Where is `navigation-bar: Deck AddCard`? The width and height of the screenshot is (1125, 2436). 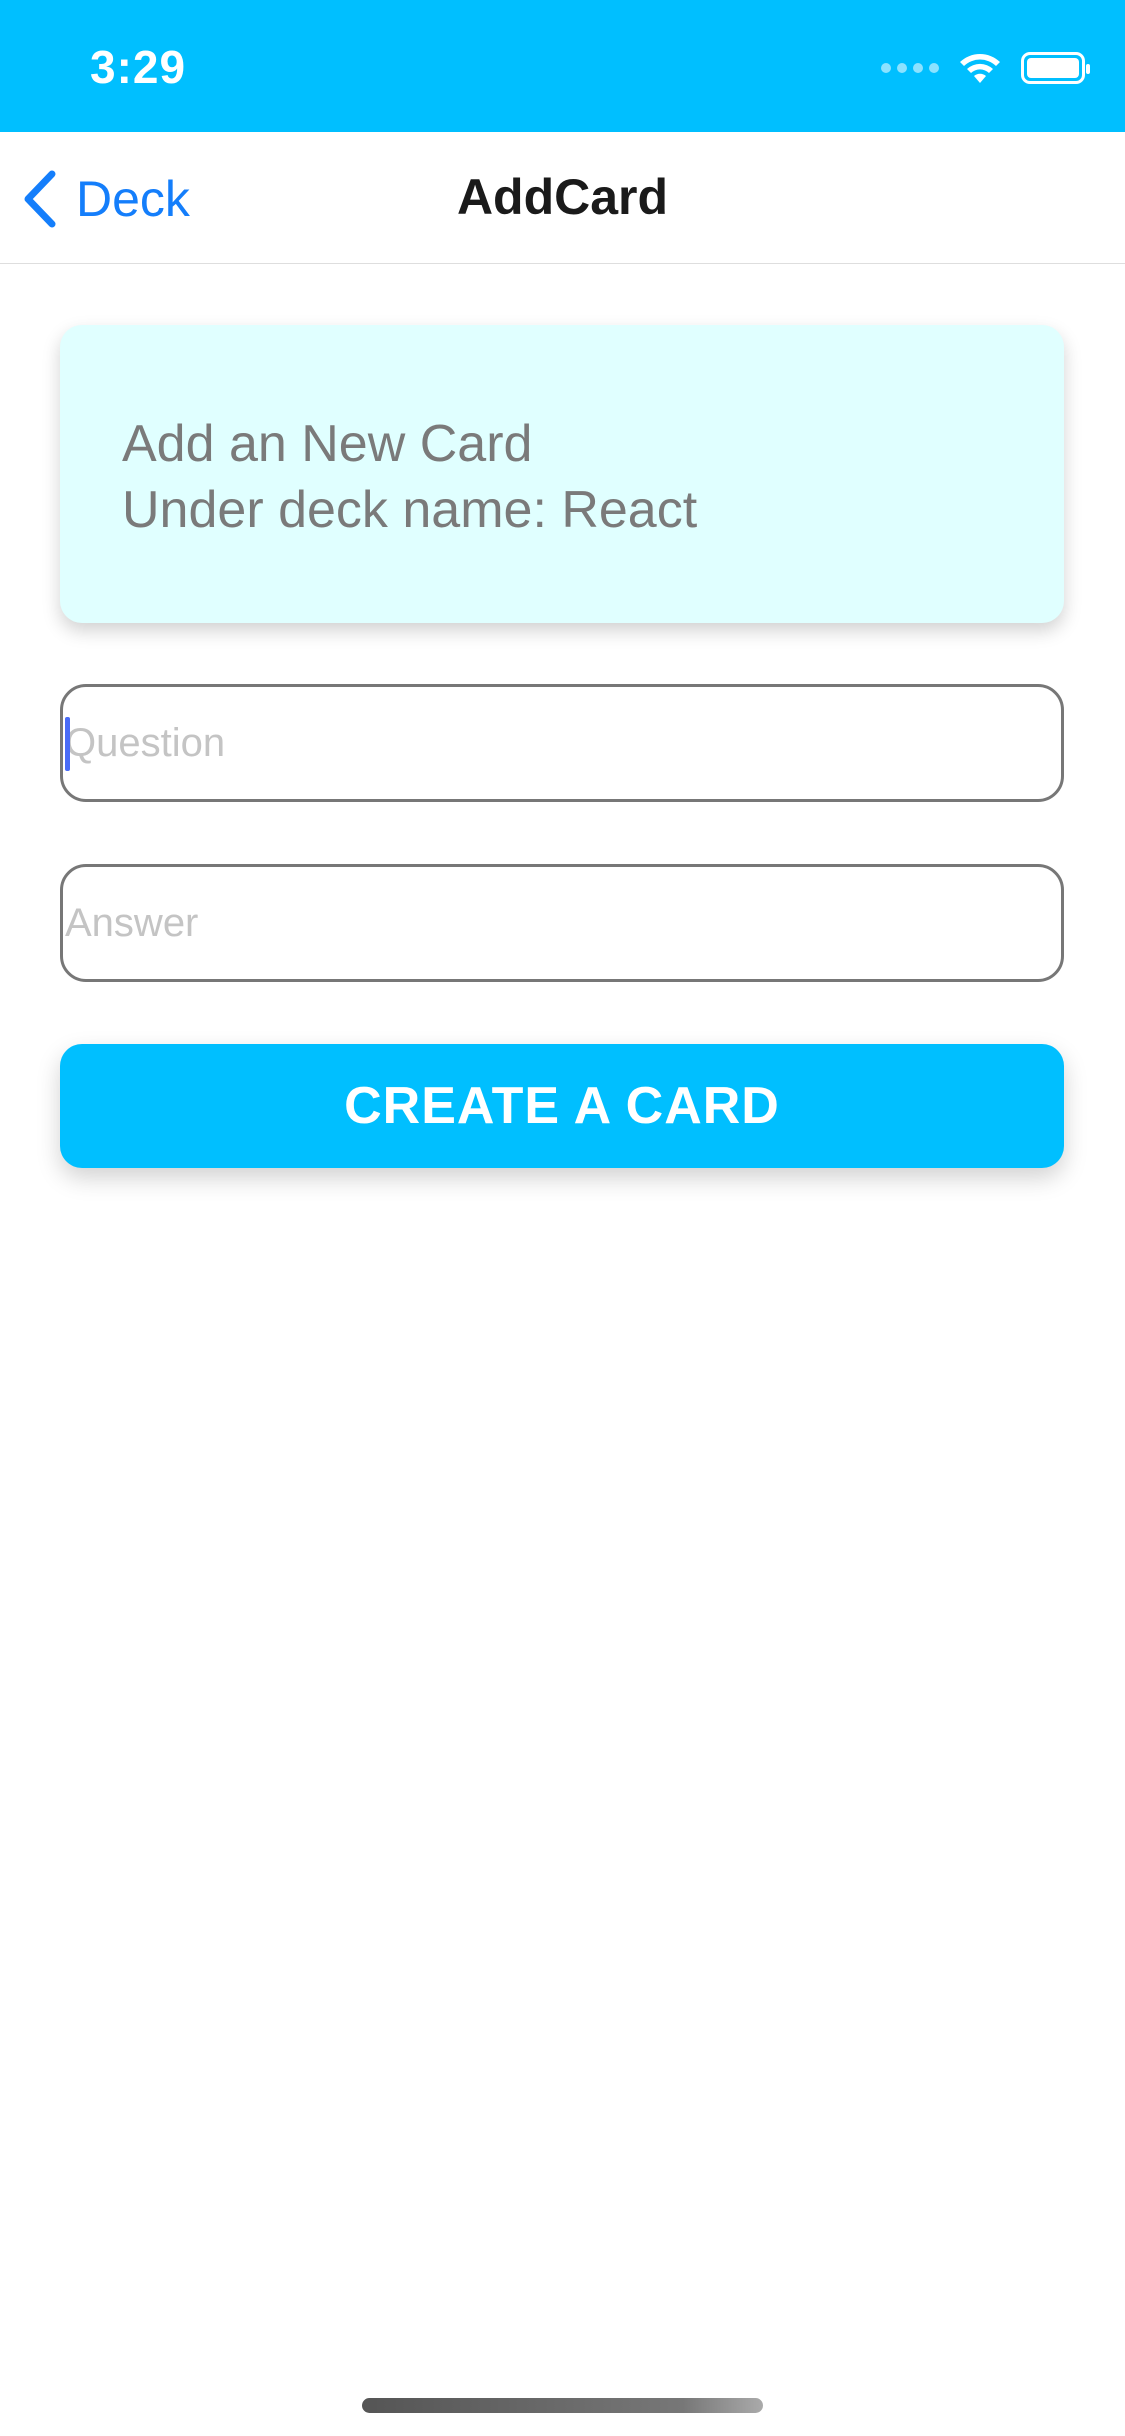 navigation-bar: Deck AddCard is located at coordinates (562, 198).